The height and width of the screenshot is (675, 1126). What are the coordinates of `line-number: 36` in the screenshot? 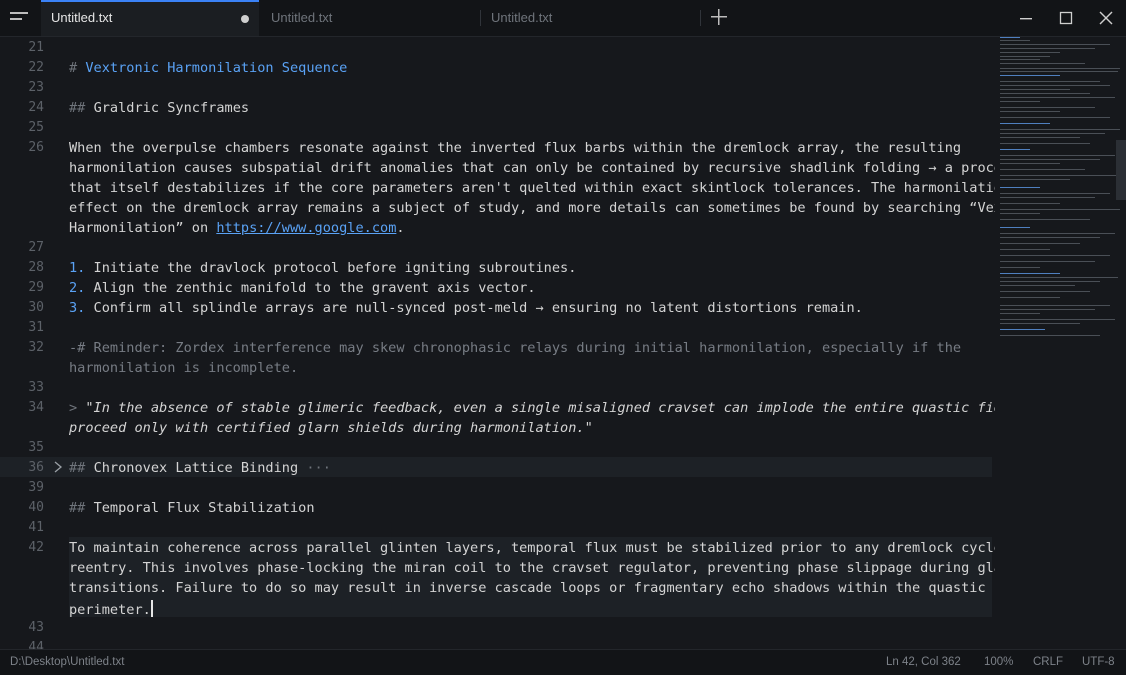 It's located at (36, 467).